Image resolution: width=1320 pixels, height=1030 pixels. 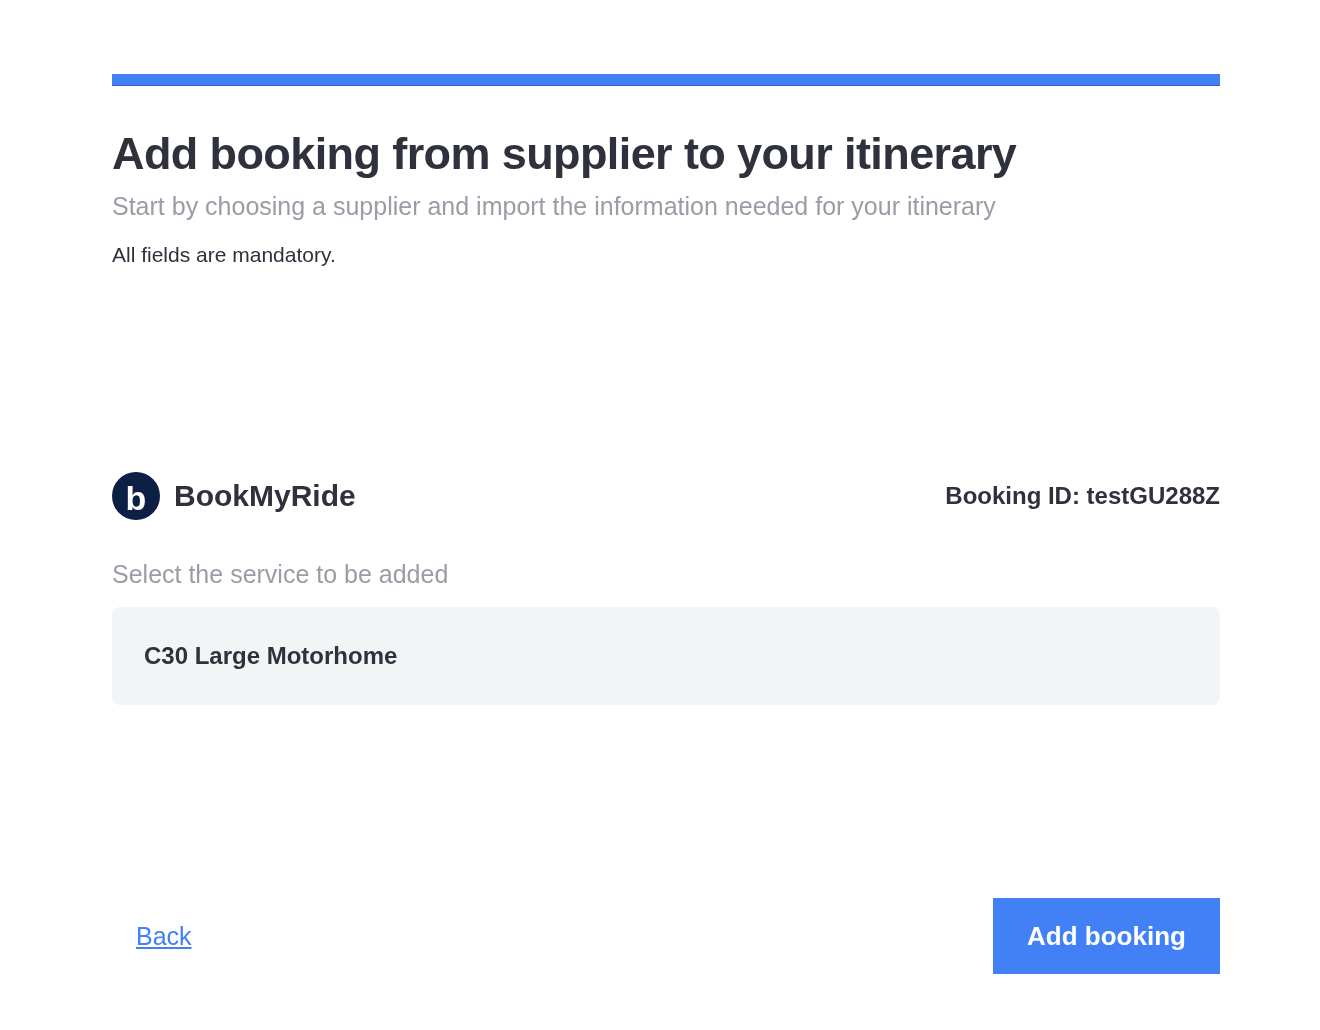 What do you see at coordinates (136, 496) in the screenshot?
I see `supplier-logo: b` at bounding box center [136, 496].